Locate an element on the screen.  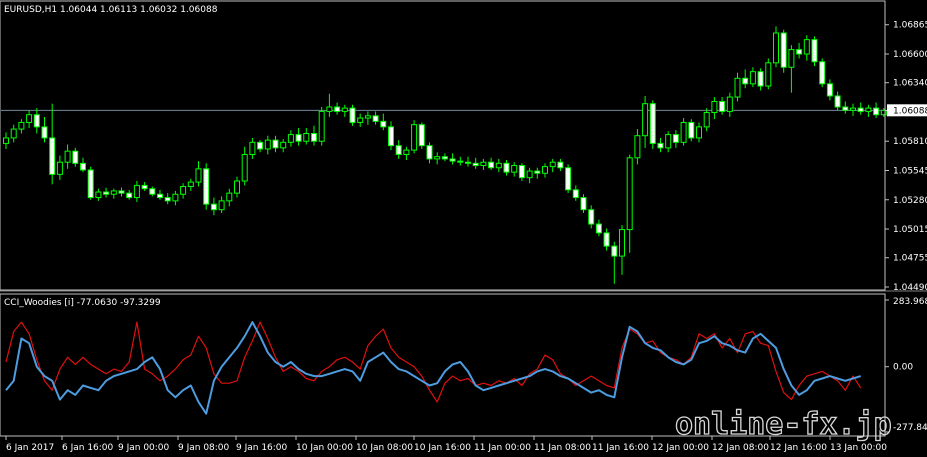
time-tick-label: 13 Jan 00:00 is located at coordinates (858, 448).